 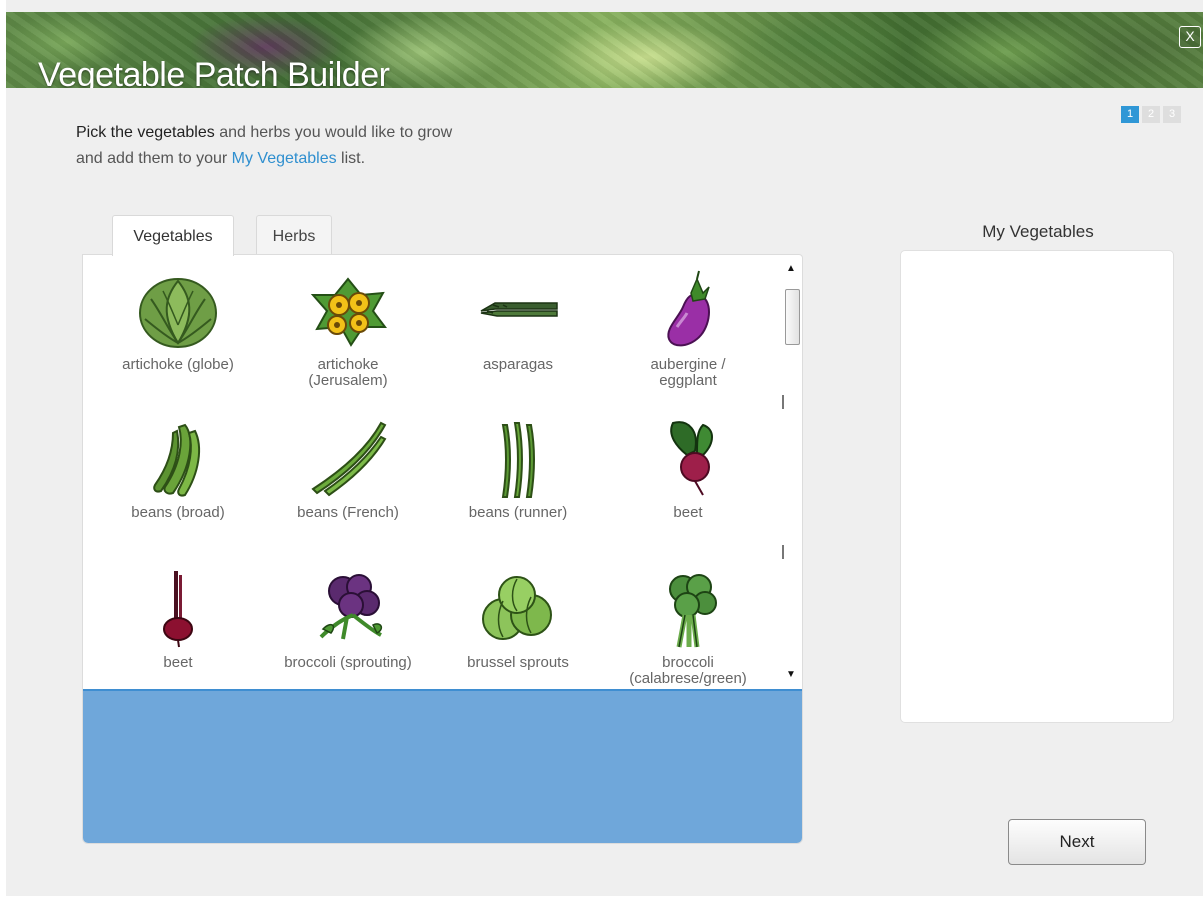 What do you see at coordinates (791, 674) in the screenshot?
I see `scroll-down-arrow-icon: ▼` at bounding box center [791, 674].